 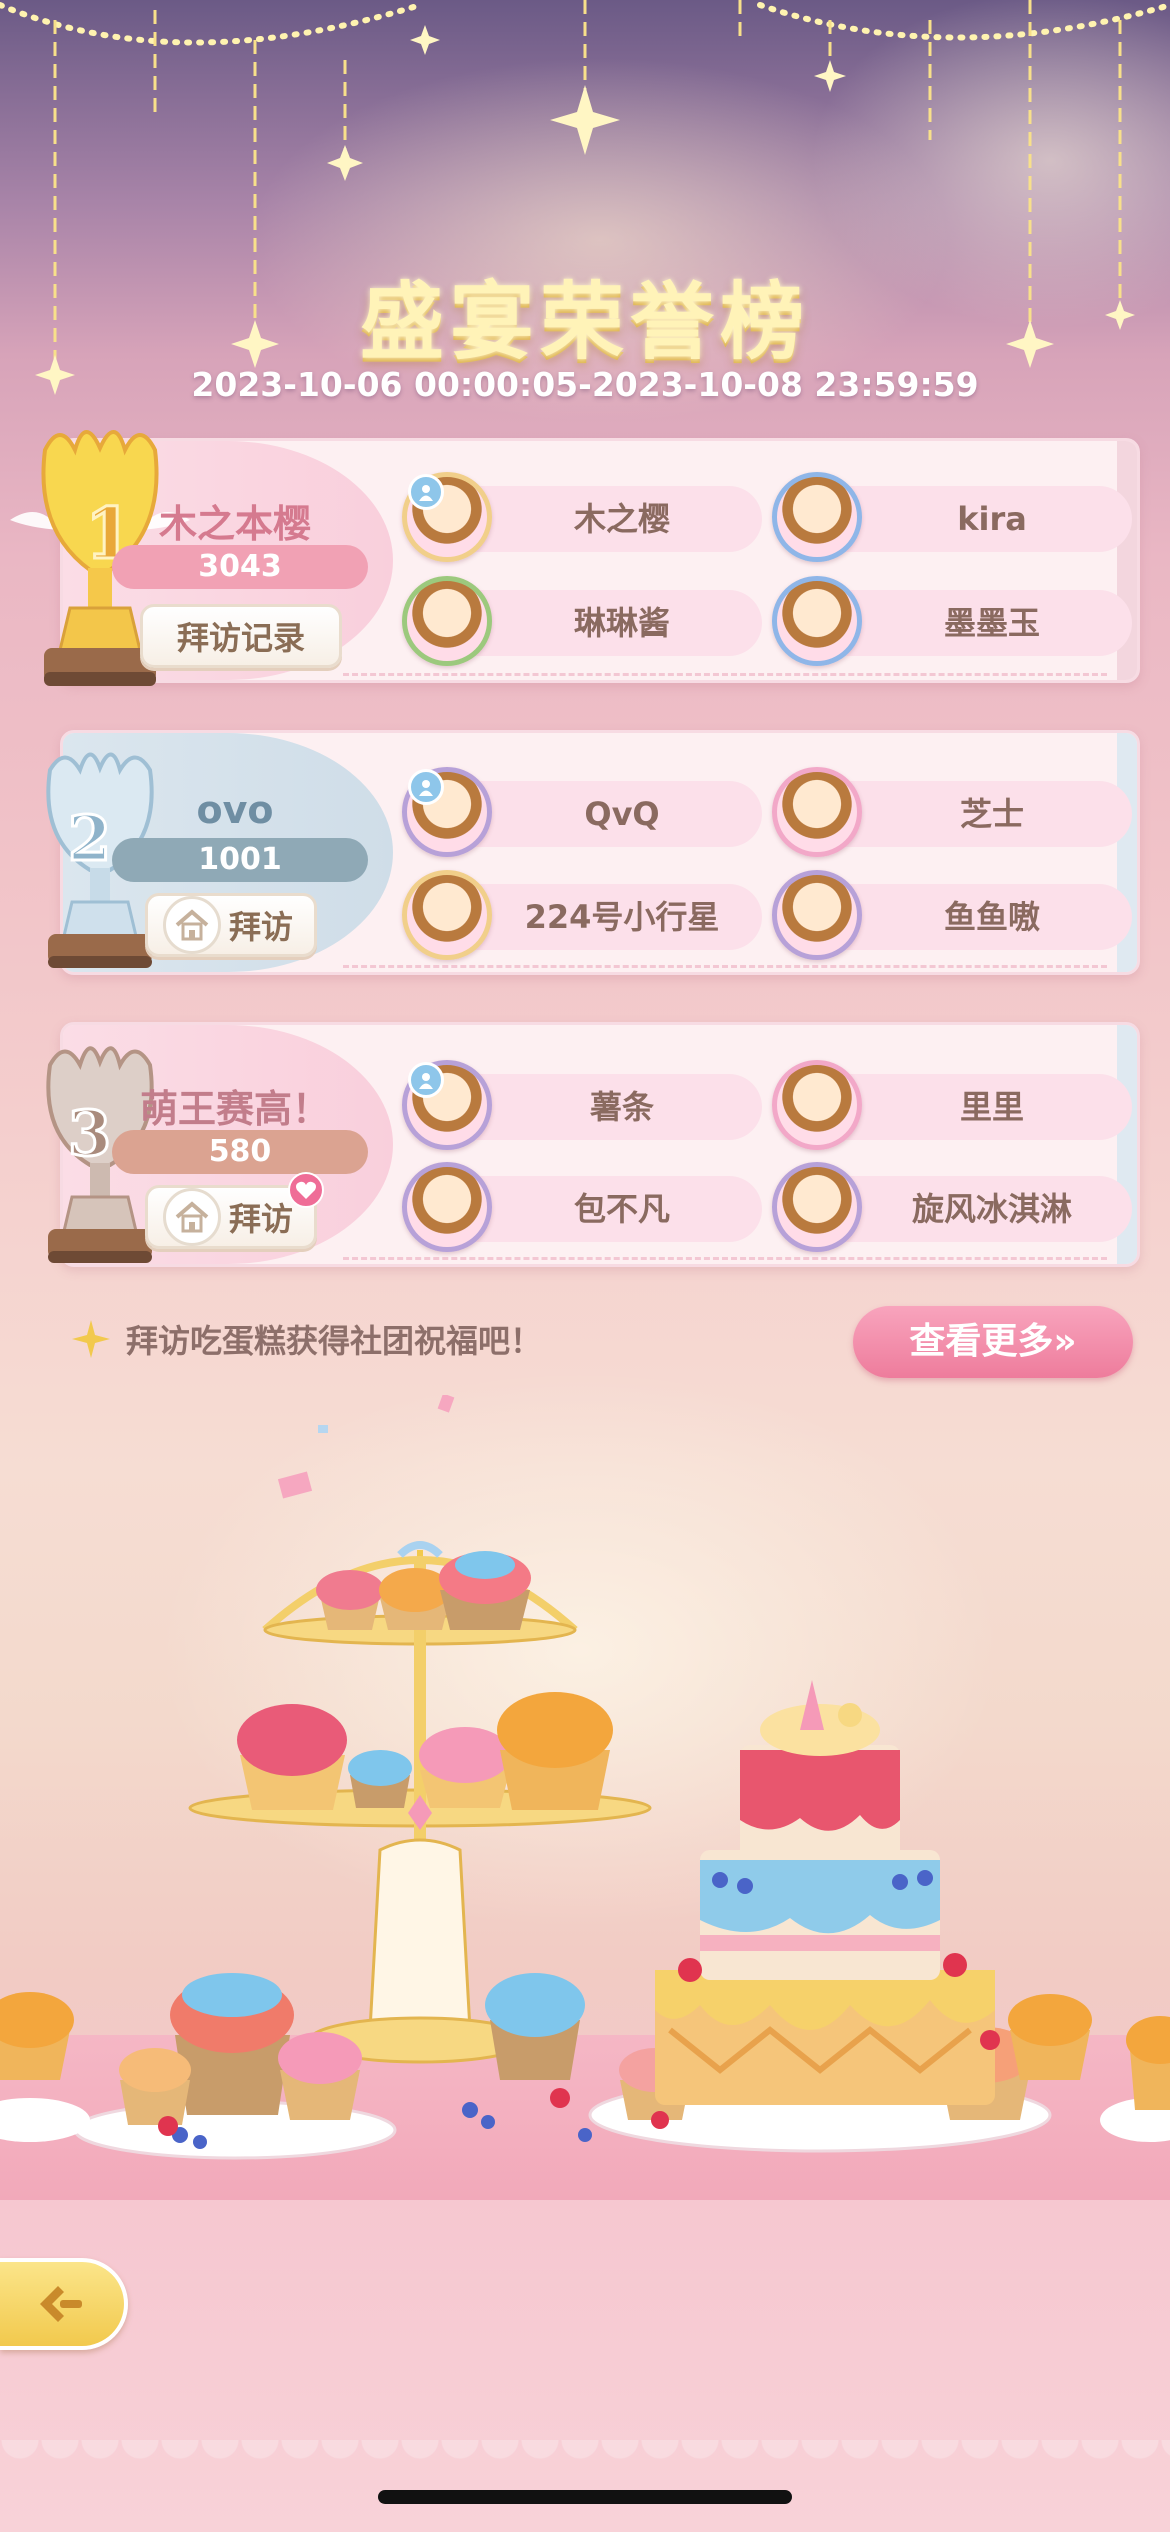 I want to click on table-cloth, so click(x=585, y=2366).